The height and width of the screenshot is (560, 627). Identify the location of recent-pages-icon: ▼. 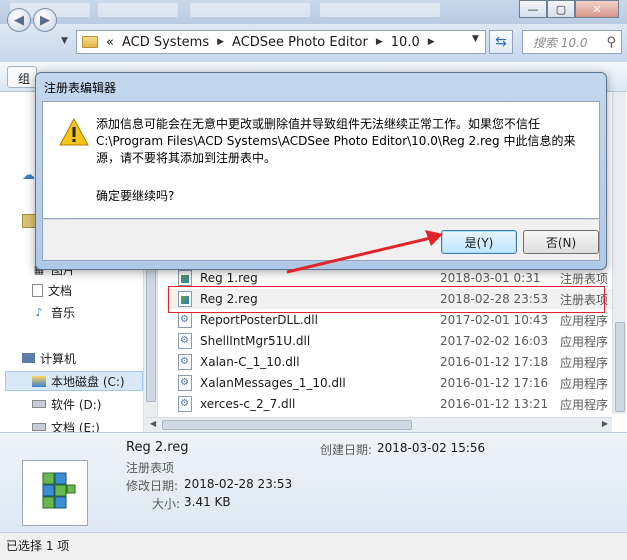
(64, 41).